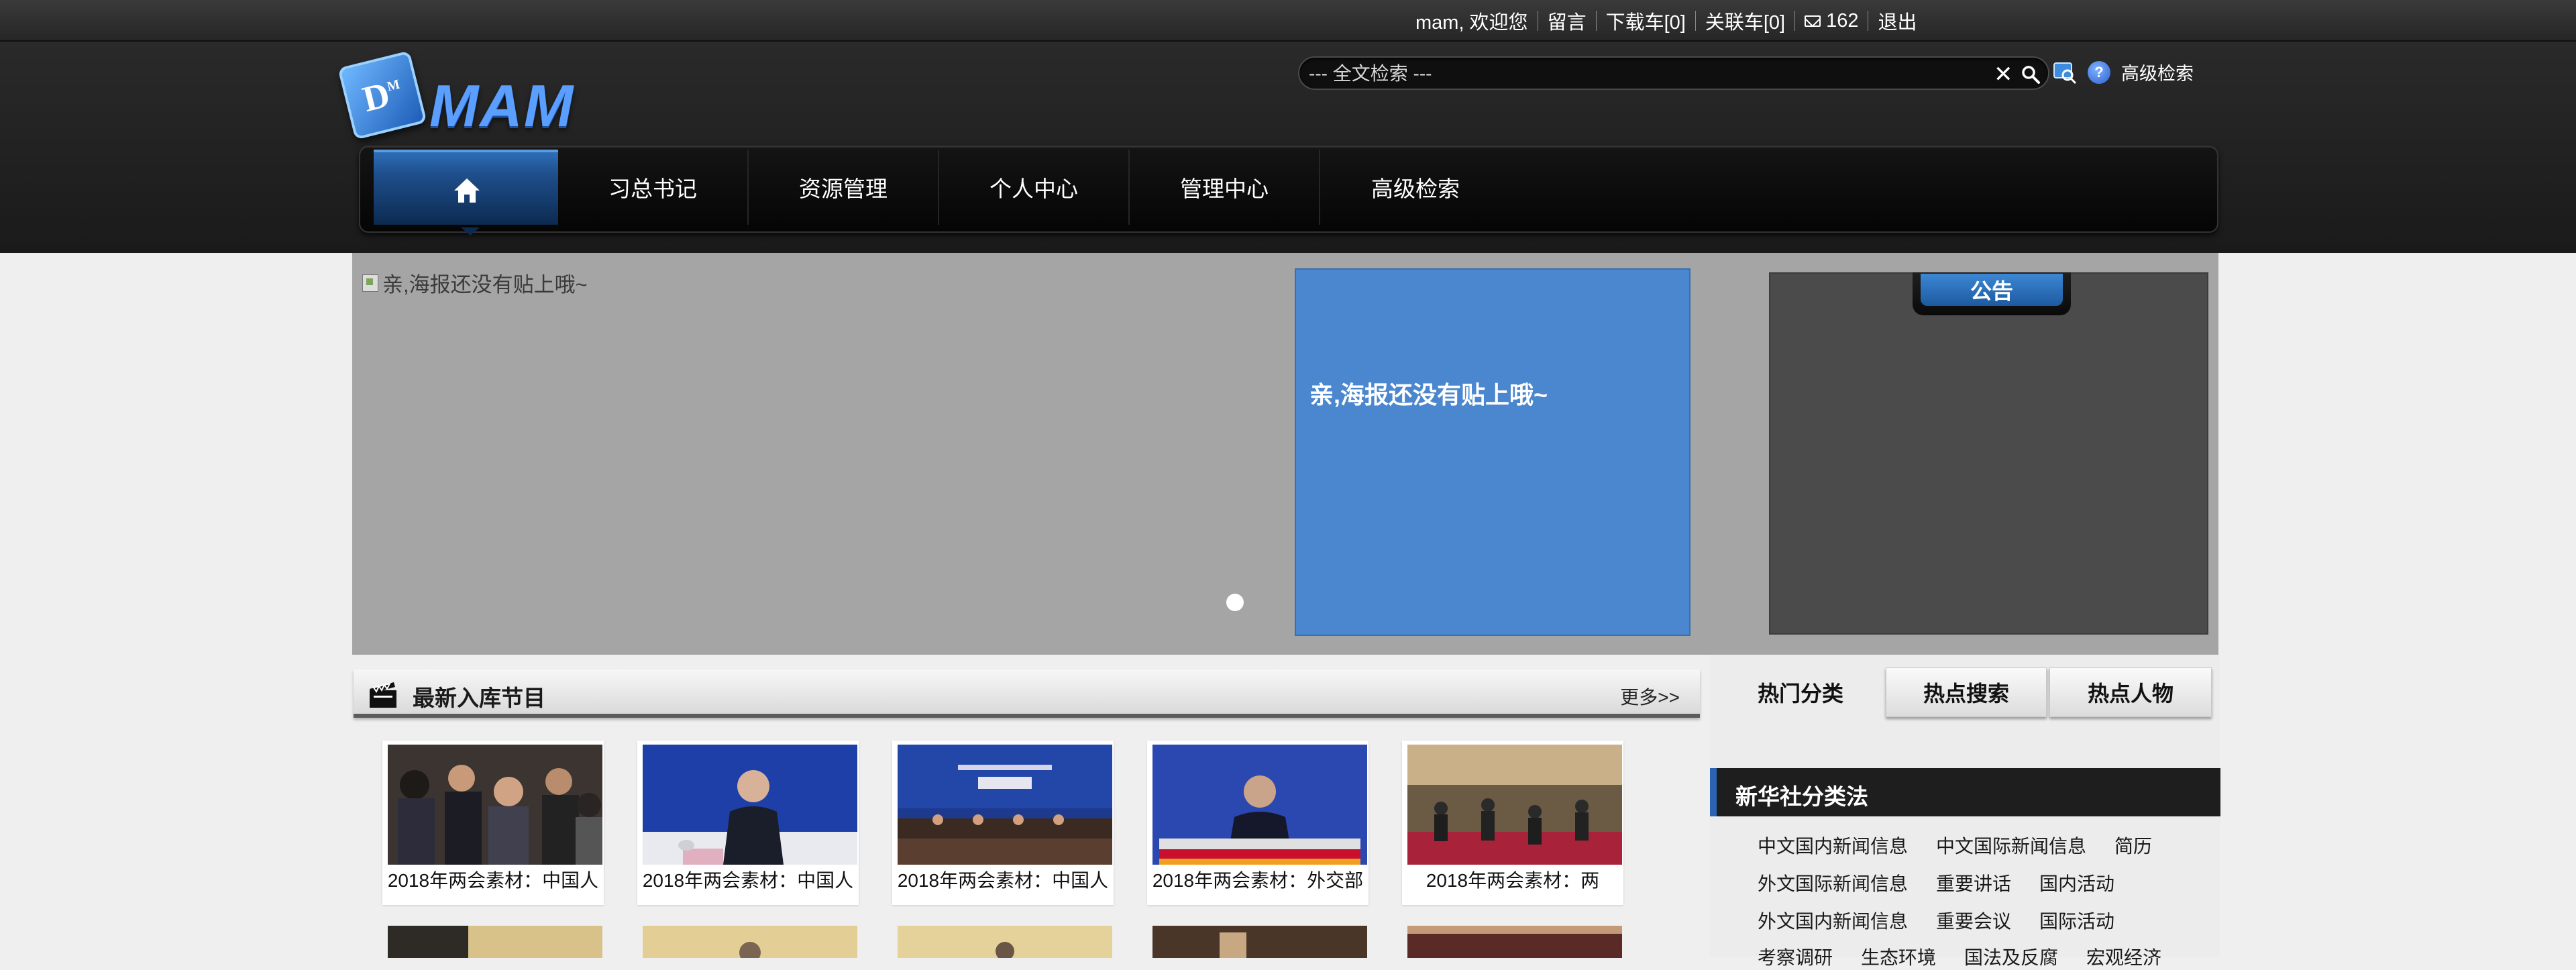  Describe the element at coordinates (1650, 696) in the screenshot. I see `more-link: 更多>>` at that location.